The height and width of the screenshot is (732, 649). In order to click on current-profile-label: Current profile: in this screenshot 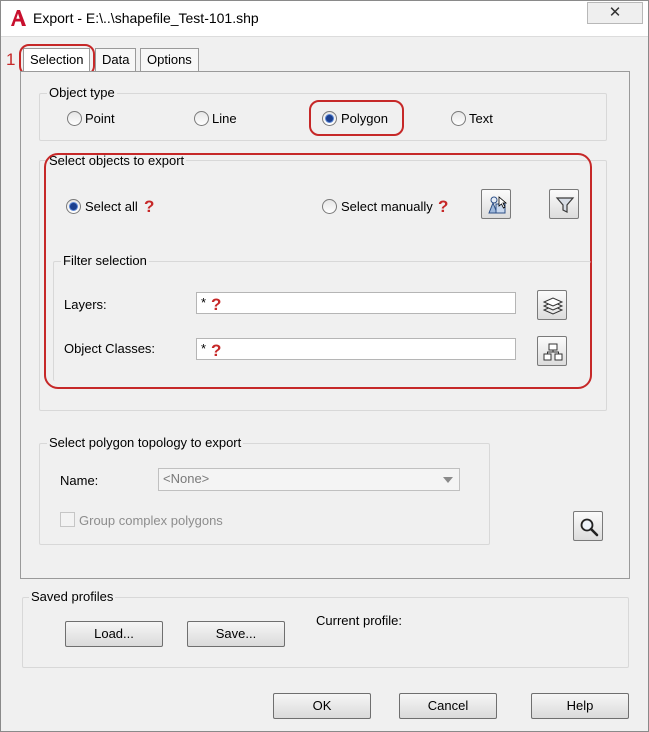, I will do `click(359, 620)`.